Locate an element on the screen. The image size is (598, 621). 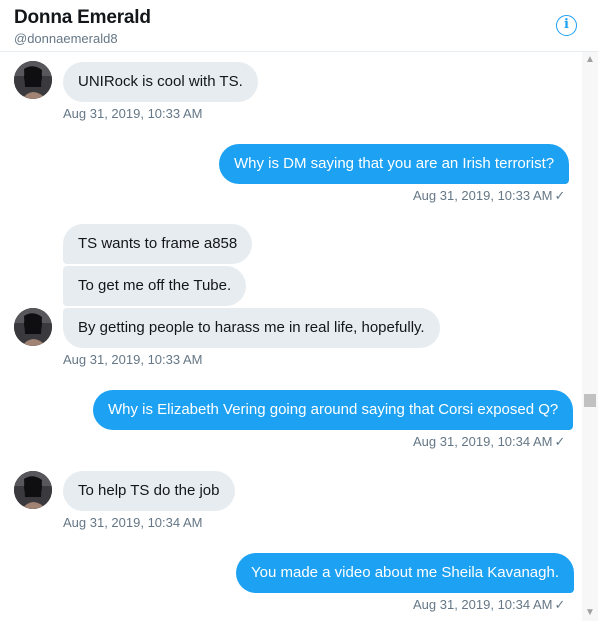
message-bubble-received: To get me off the Tube. is located at coordinates (155, 286).